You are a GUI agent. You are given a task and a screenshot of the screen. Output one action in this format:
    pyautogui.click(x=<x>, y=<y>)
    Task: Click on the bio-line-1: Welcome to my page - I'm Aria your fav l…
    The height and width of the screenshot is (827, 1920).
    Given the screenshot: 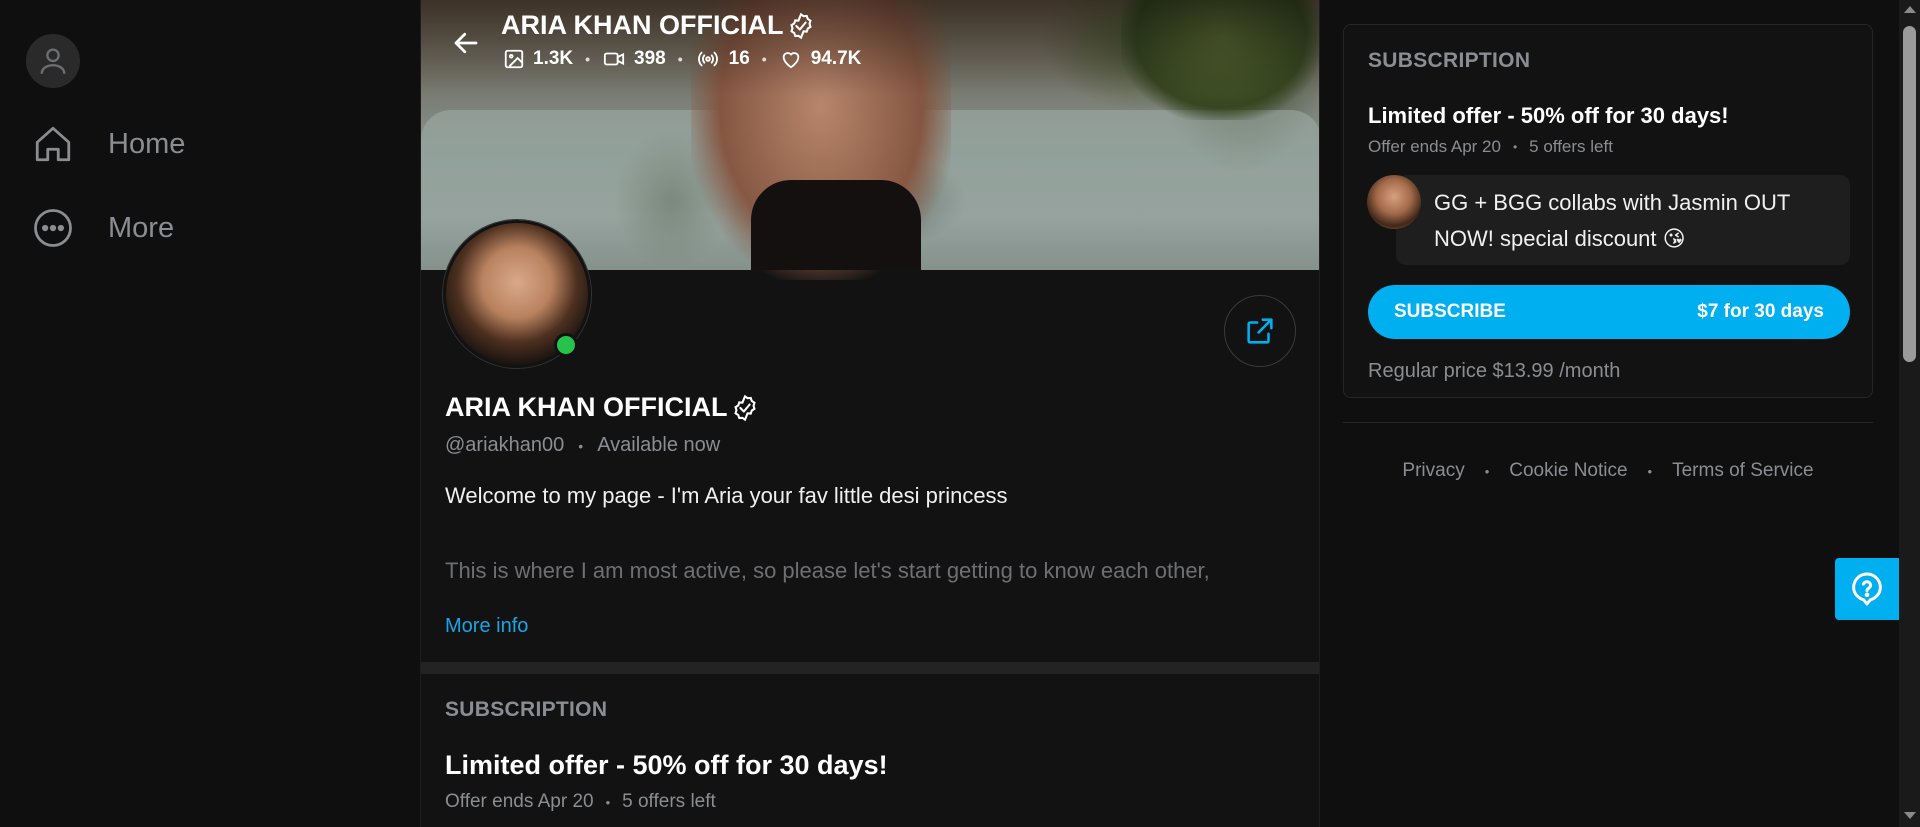 What is the action you would take?
    pyautogui.click(x=726, y=495)
    